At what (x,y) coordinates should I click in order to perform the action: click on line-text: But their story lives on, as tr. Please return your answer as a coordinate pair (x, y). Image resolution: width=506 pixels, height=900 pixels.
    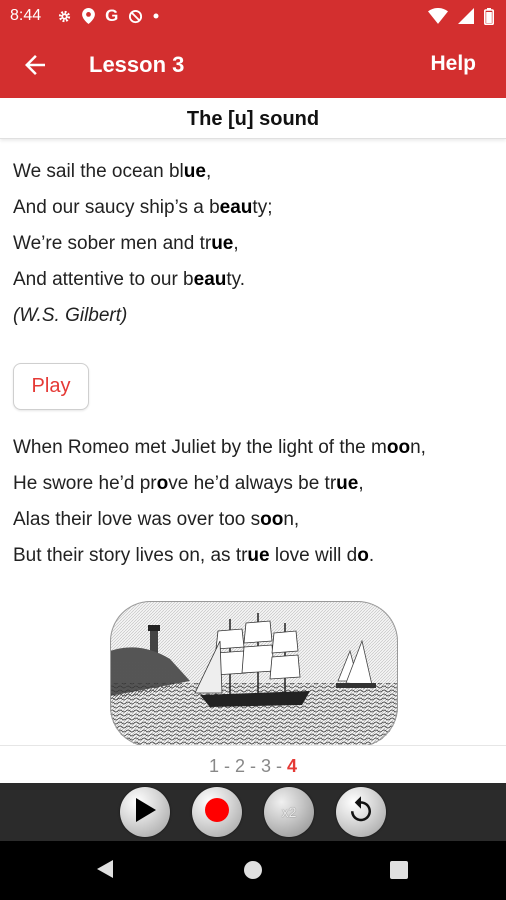
    Looking at the image, I should click on (130, 555).